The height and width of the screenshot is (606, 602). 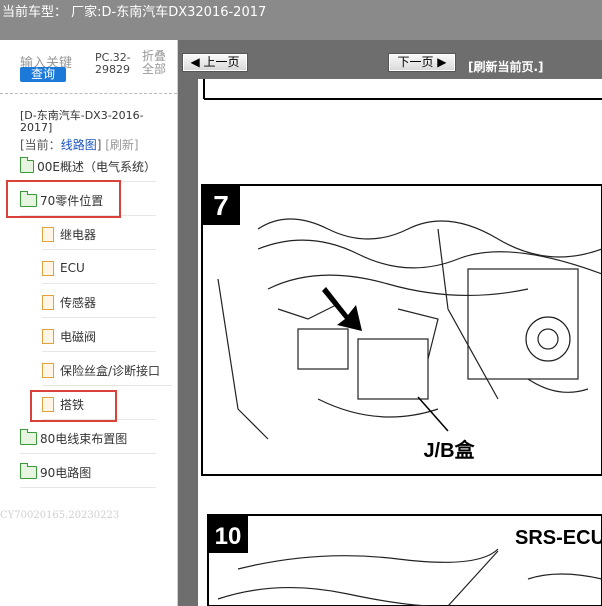 What do you see at coordinates (72, 268) in the screenshot?
I see `tree-item-label: ECU` at bounding box center [72, 268].